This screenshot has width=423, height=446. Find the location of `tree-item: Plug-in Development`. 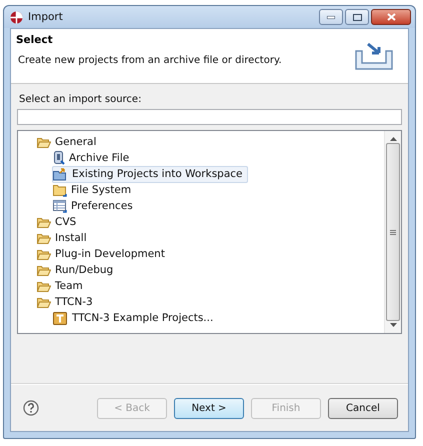

tree-item: Plug-in Development is located at coordinates (110, 254).